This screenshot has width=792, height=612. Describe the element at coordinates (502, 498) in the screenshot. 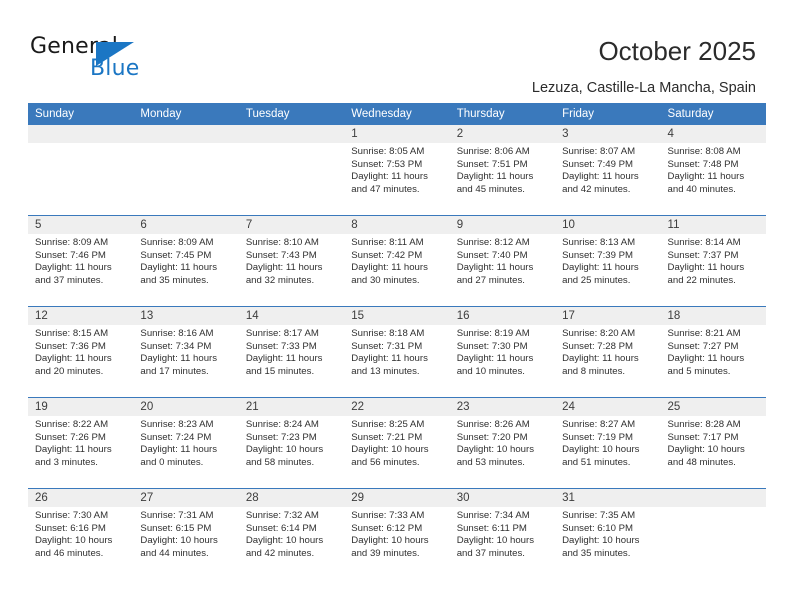

I see `day-number-30: 30` at that location.